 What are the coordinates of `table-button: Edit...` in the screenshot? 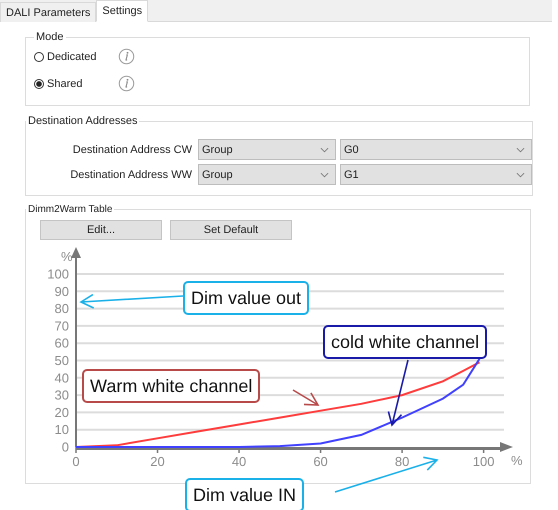 It's located at (101, 230).